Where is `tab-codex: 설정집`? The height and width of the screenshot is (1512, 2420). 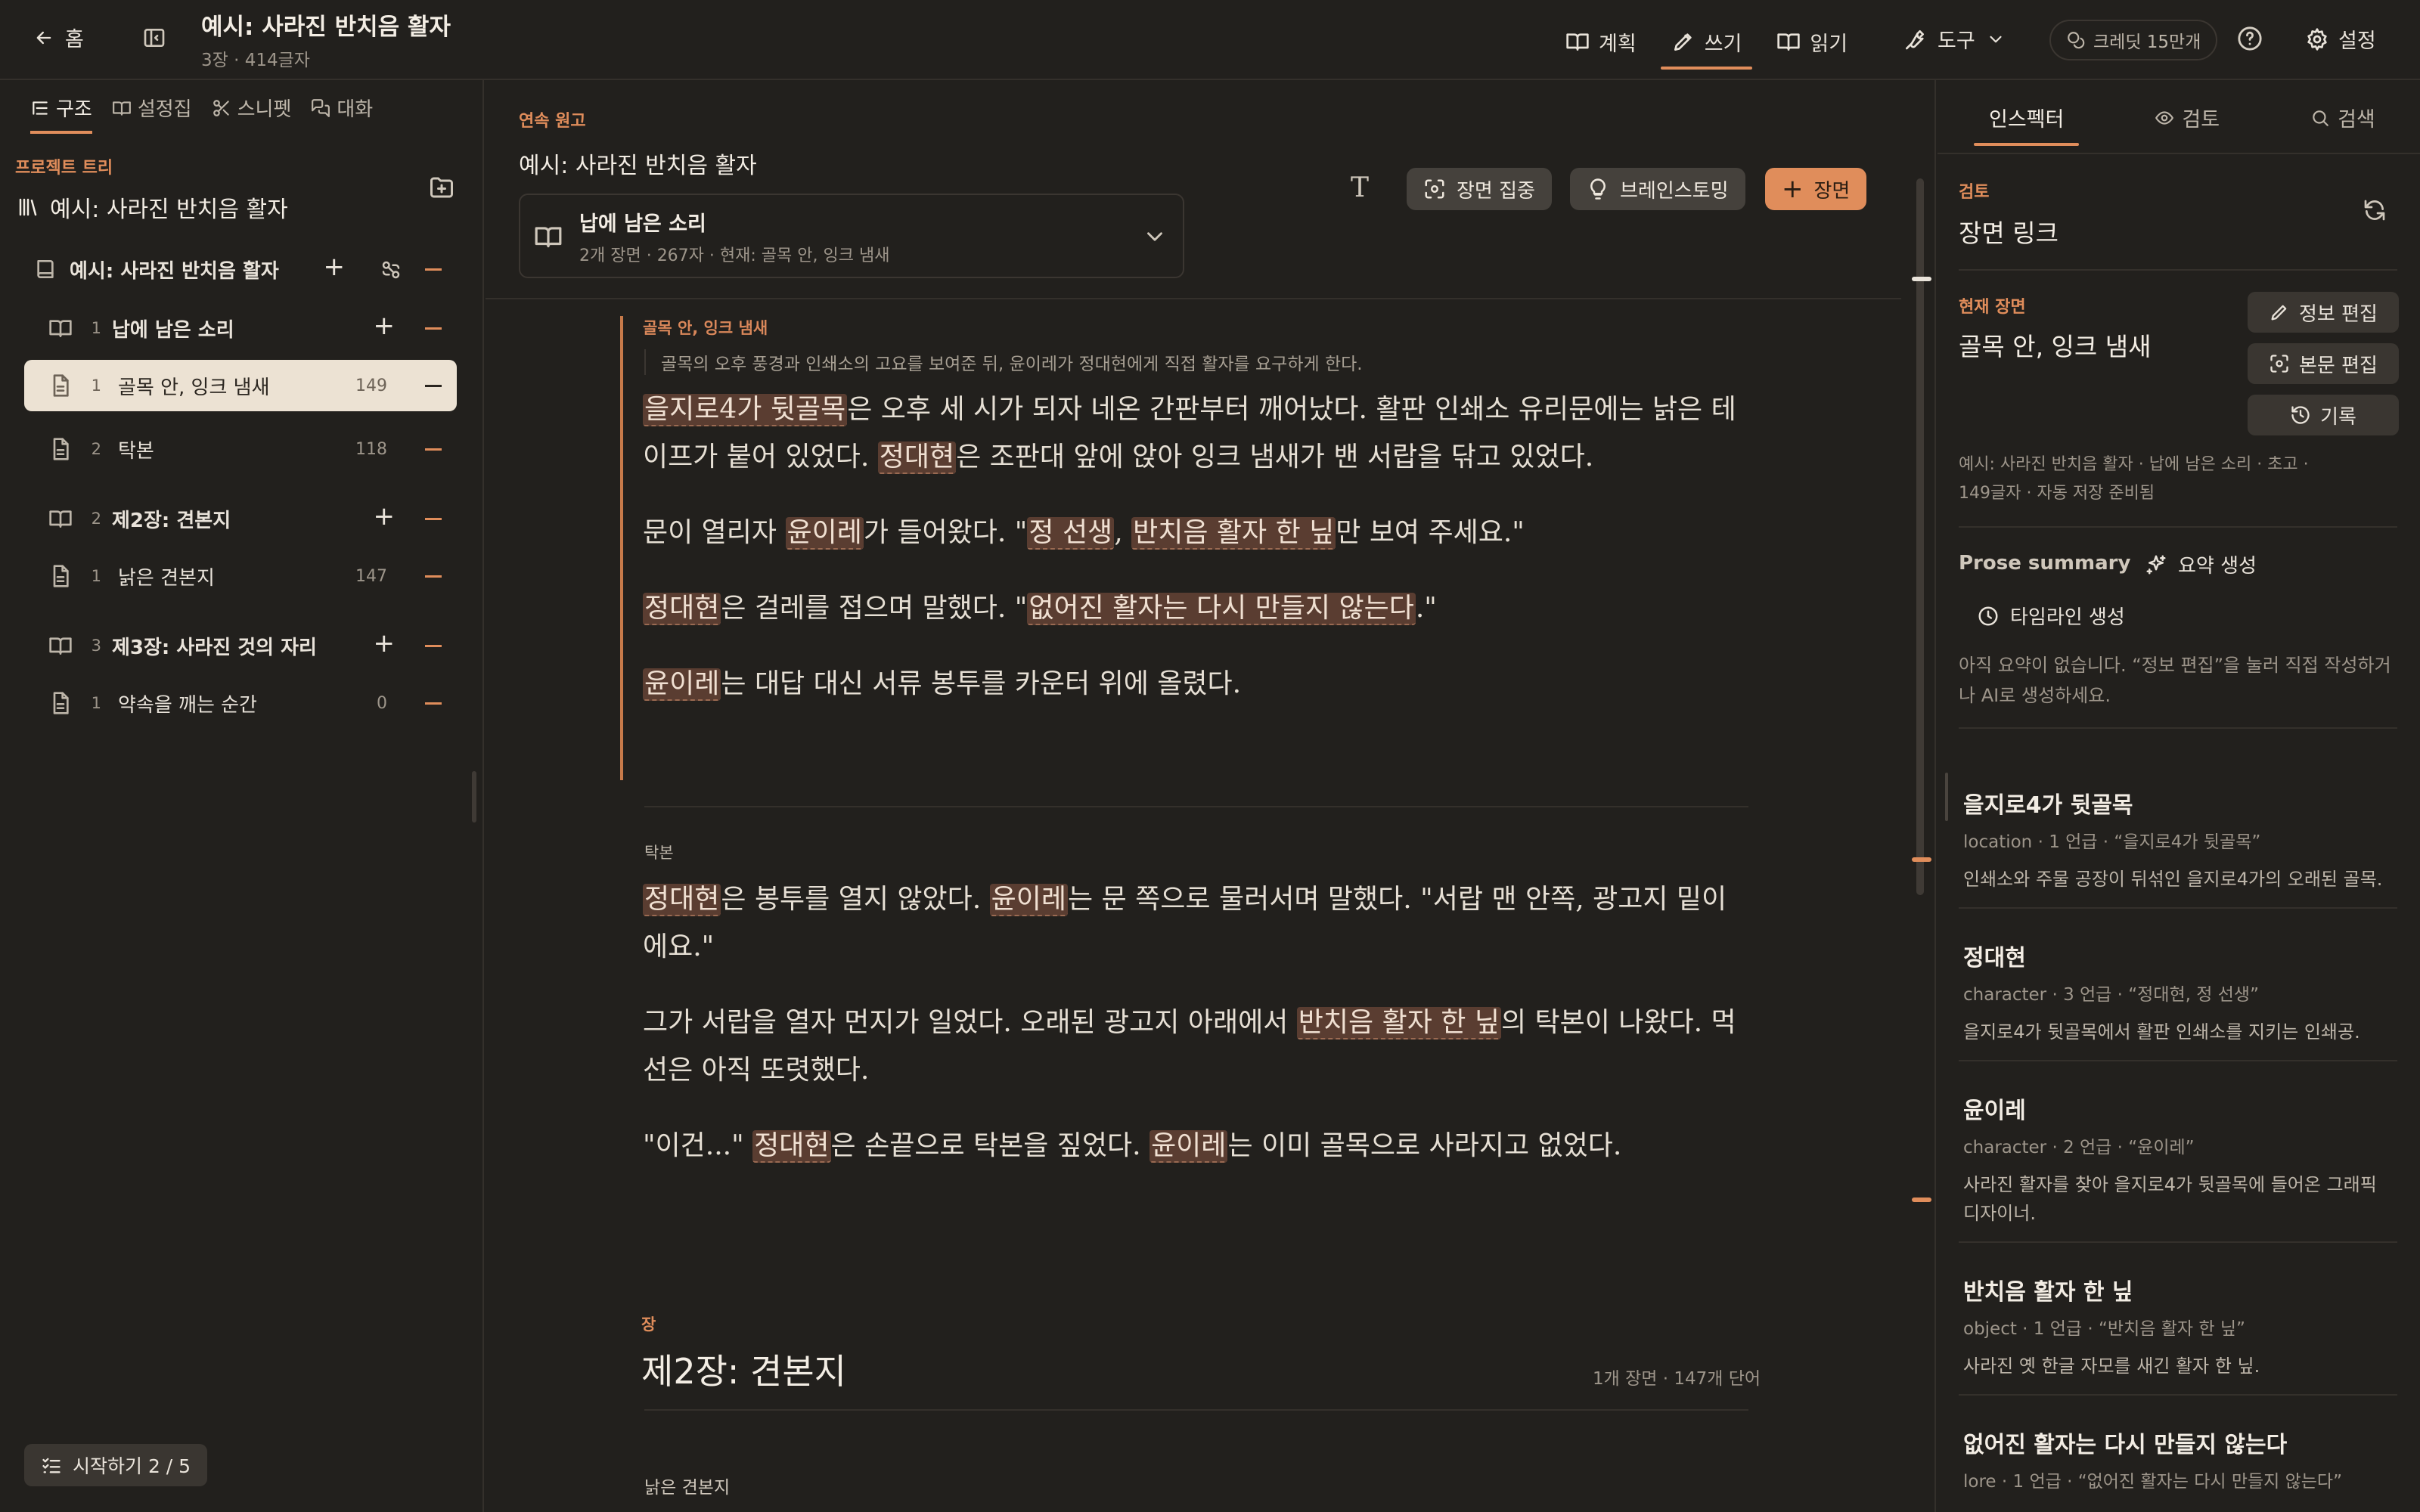 tab-codex: 설정집 is located at coordinates (152, 113).